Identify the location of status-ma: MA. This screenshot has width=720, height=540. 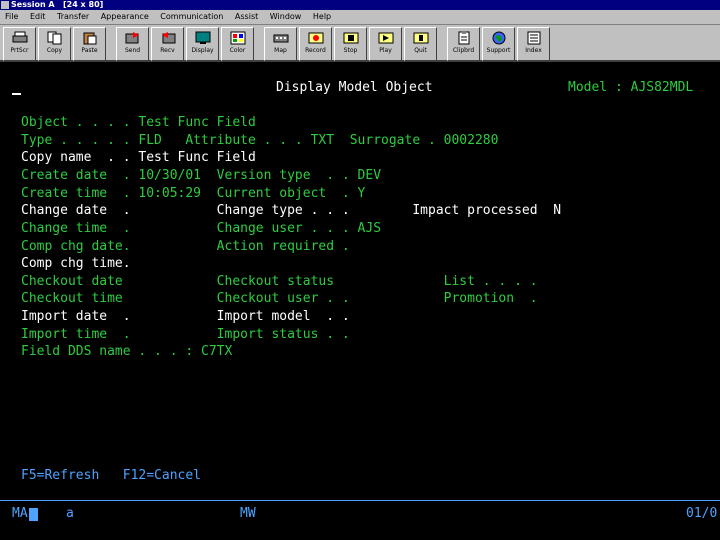
(25, 513).